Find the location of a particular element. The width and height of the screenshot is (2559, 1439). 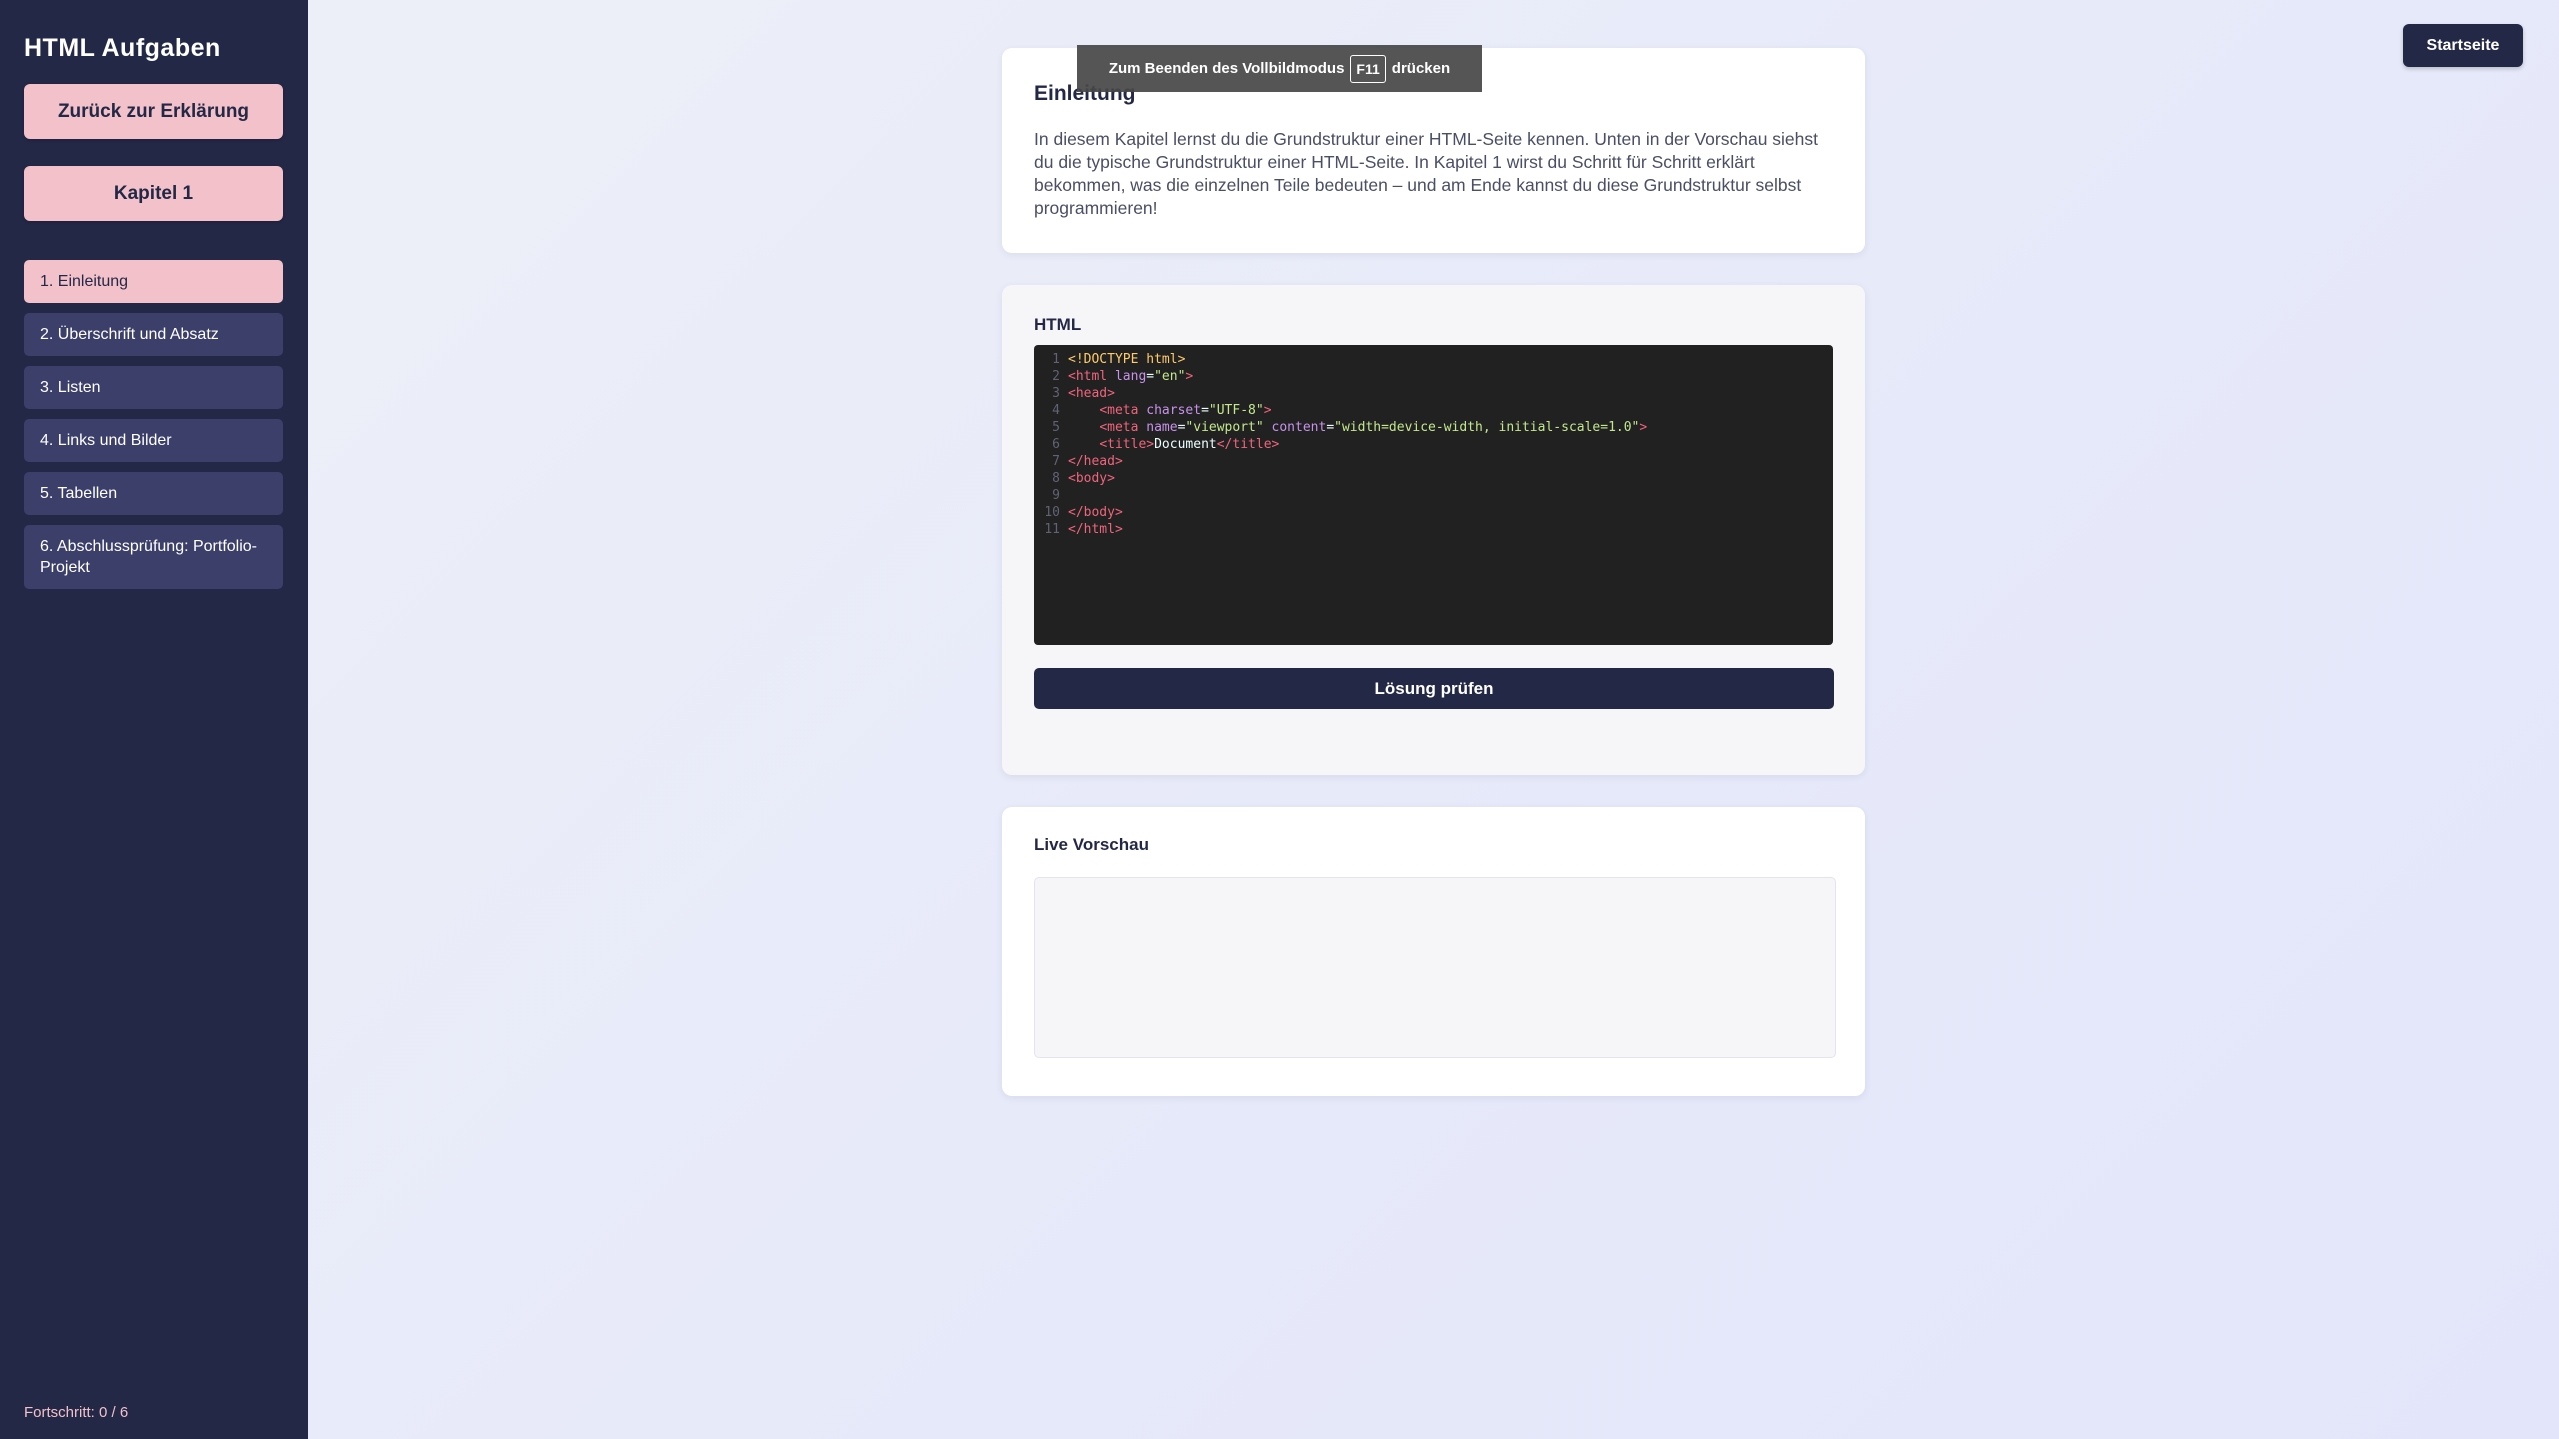

sidebar-item-3: 3. Listen is located at coordinates (153, 387).